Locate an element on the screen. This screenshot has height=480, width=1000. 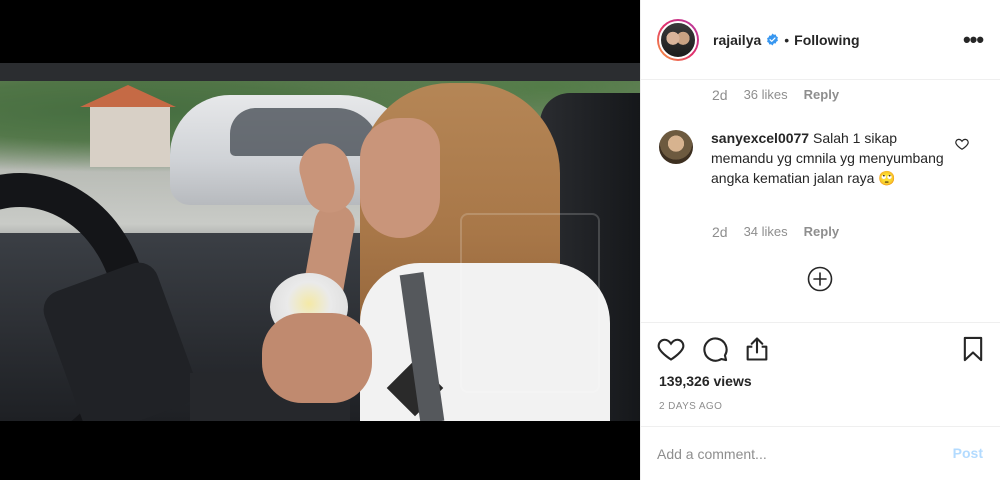
comment-likes: 34 likes is located at coordinates (766, 232).